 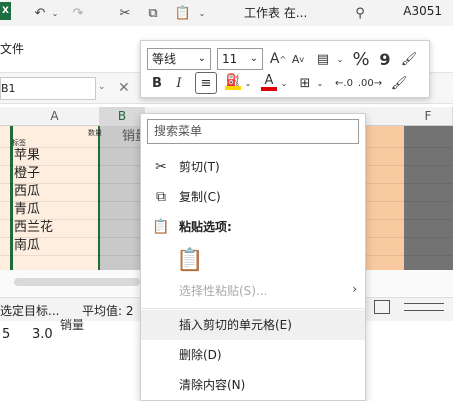 What do you see at coordinates (305, 83) in the screenshot?
I see `borders-icon: ⊞` at bounding box center [305, 83].